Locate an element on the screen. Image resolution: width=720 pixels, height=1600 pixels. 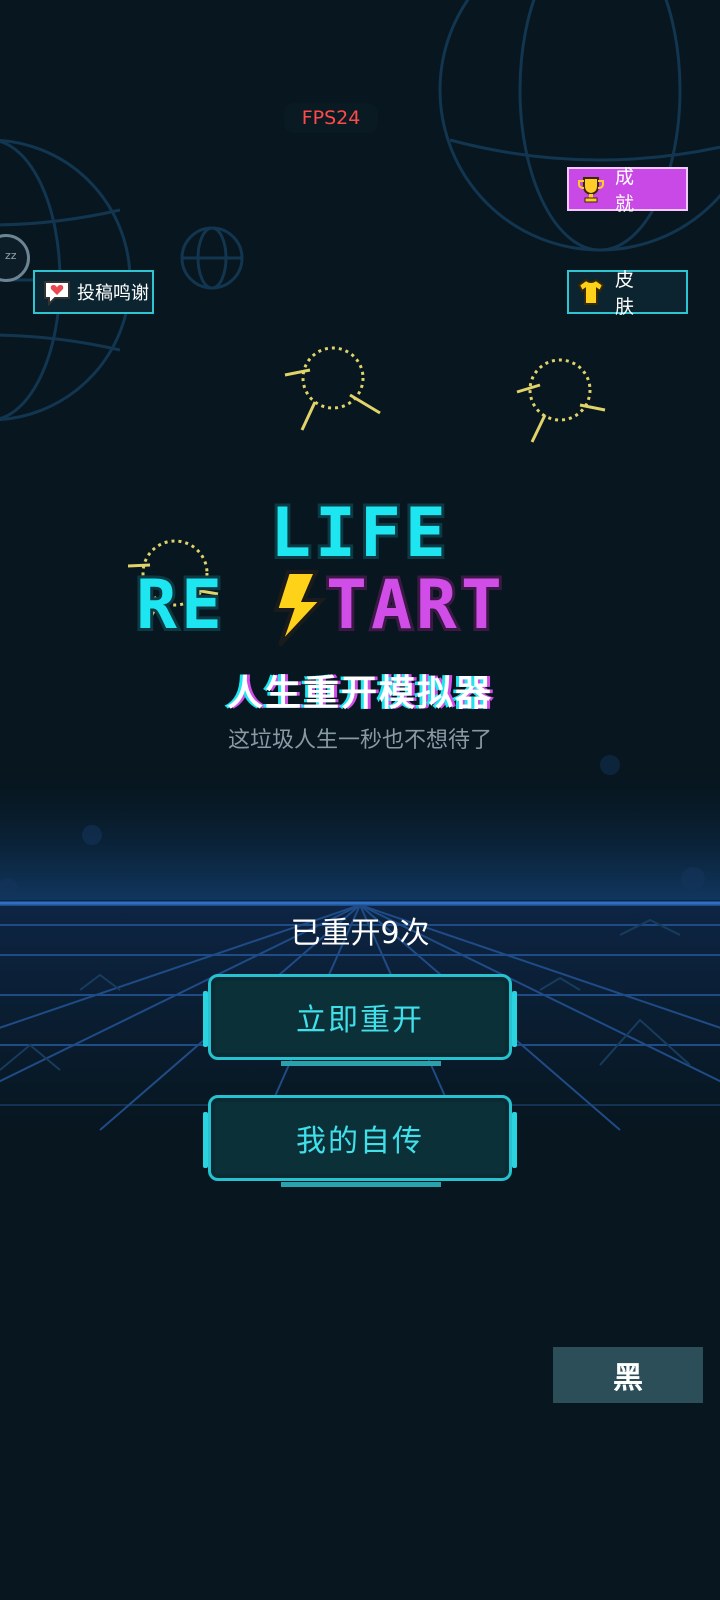
theme-toggle-button: 黑 is located at coordinates (628, 1375).